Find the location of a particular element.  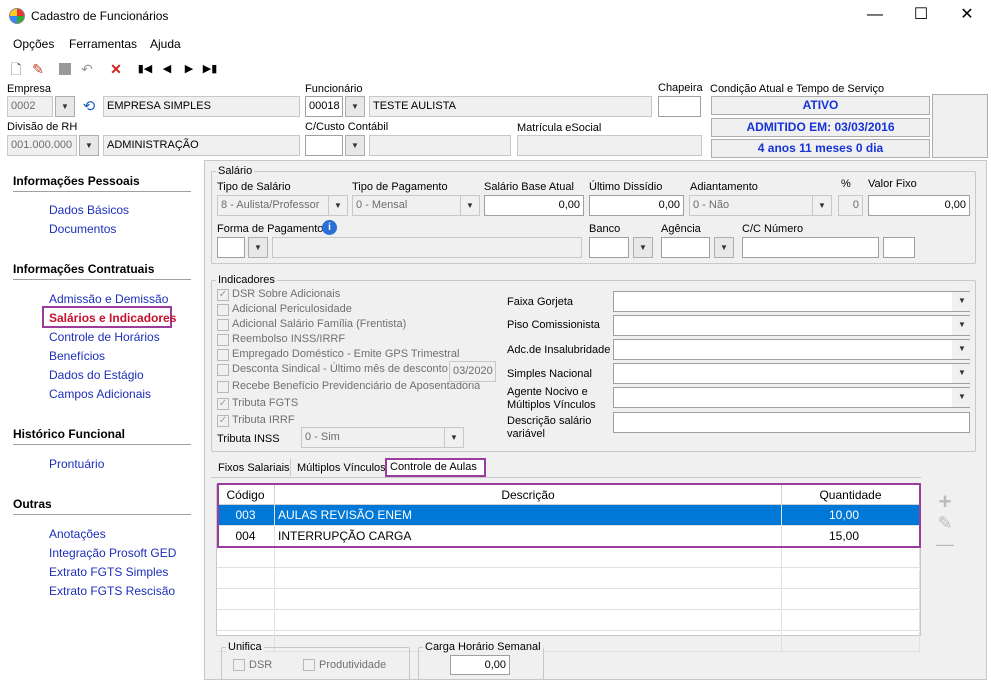

agencia-label: Agência is located at coordinates (681, 229).